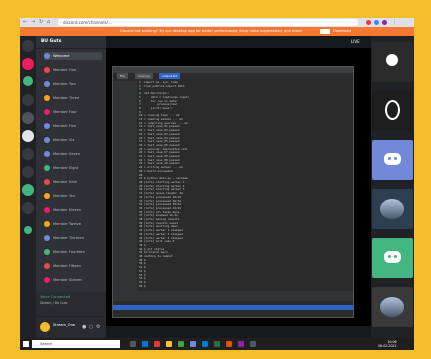 The height and width of the screenshot is (359, 431). What do you see at coordinates (66, 168) in the screenshot?
I see `sidebar-item-label: Member Eight` at bounding box center [66, 168].